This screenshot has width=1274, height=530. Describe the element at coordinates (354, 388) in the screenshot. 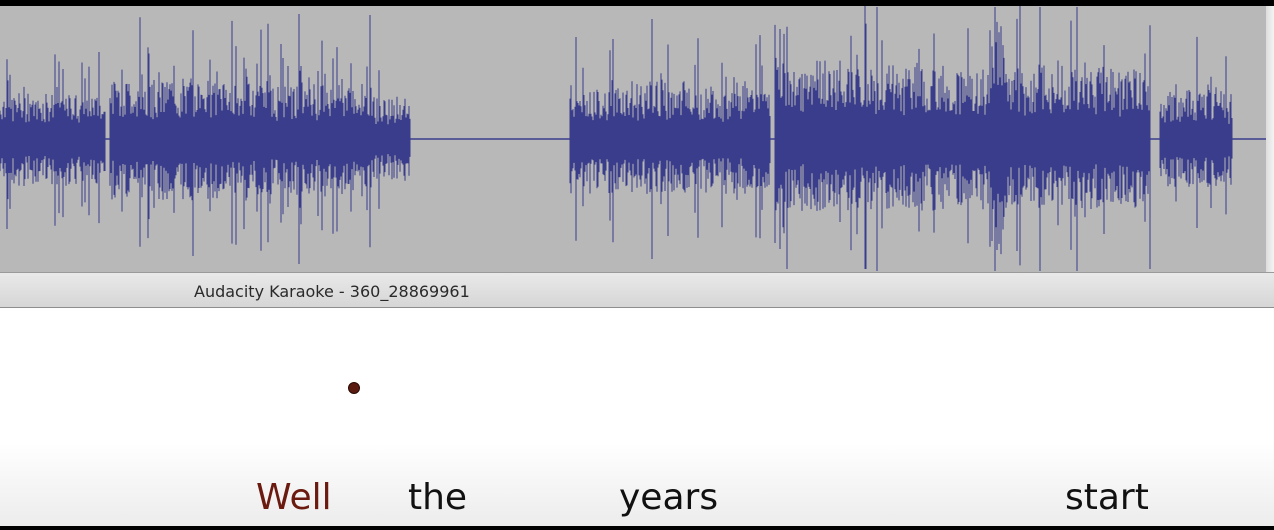

I see `bouncing-ball-icon` at that location.